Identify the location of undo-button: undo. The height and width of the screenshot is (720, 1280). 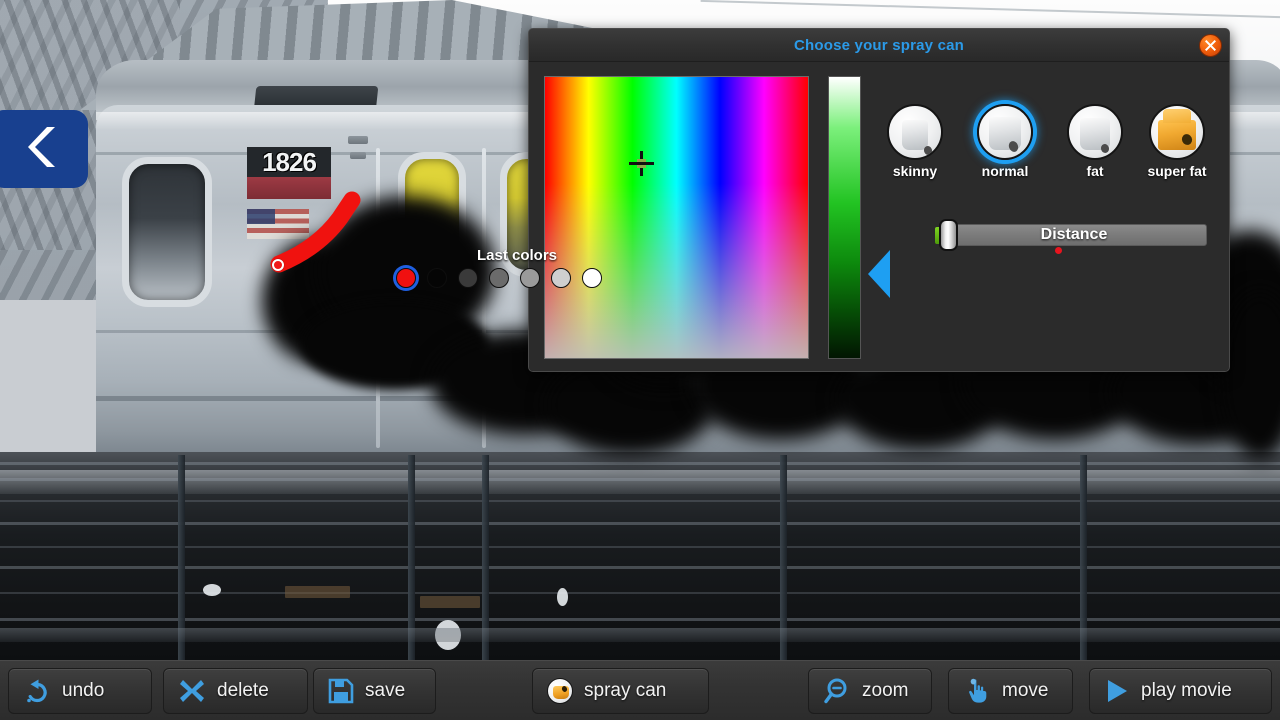
(80, 691).